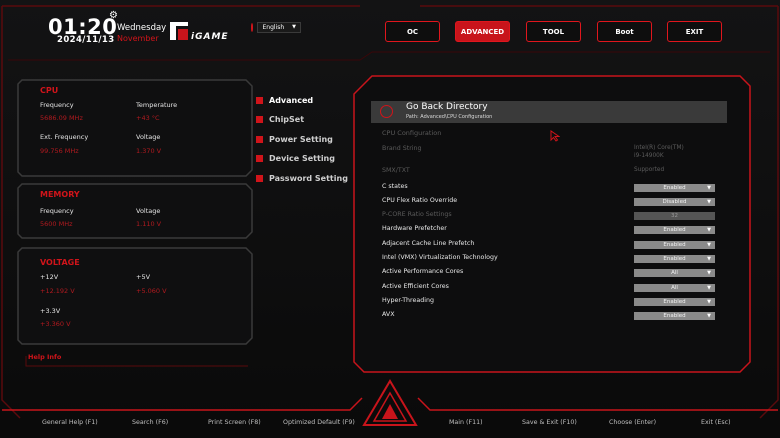 The width and height of the screenshot is (780, 438). I want to click on voltage-5v-label: +5V, so click(143, 277).